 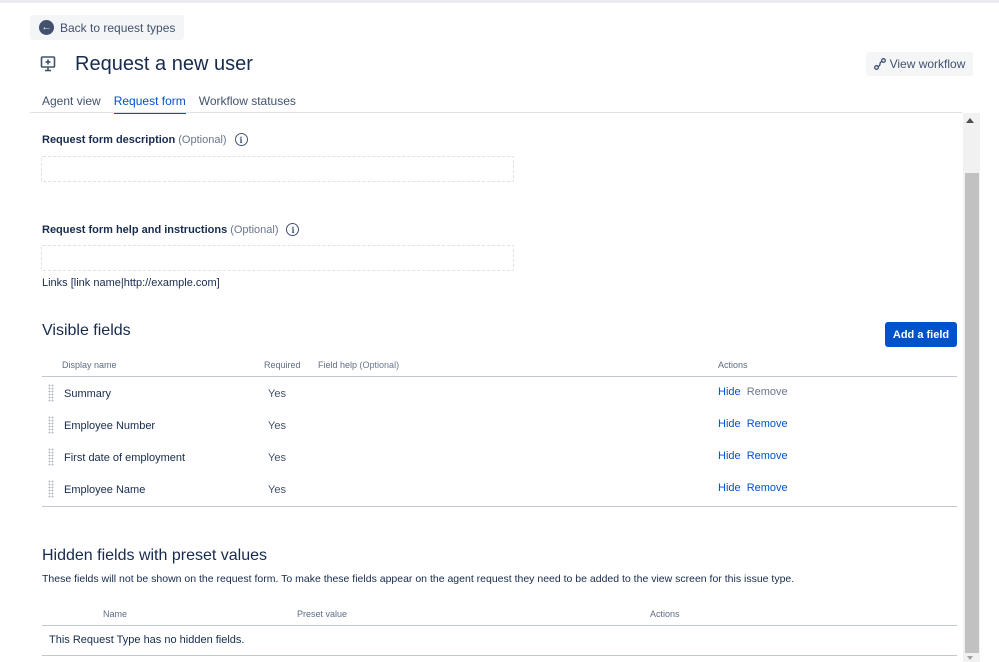 What do you see at coordinates (164, 64) in the screenshot?
I see `page-title: Request a new user` at bounding box center [164, 64].